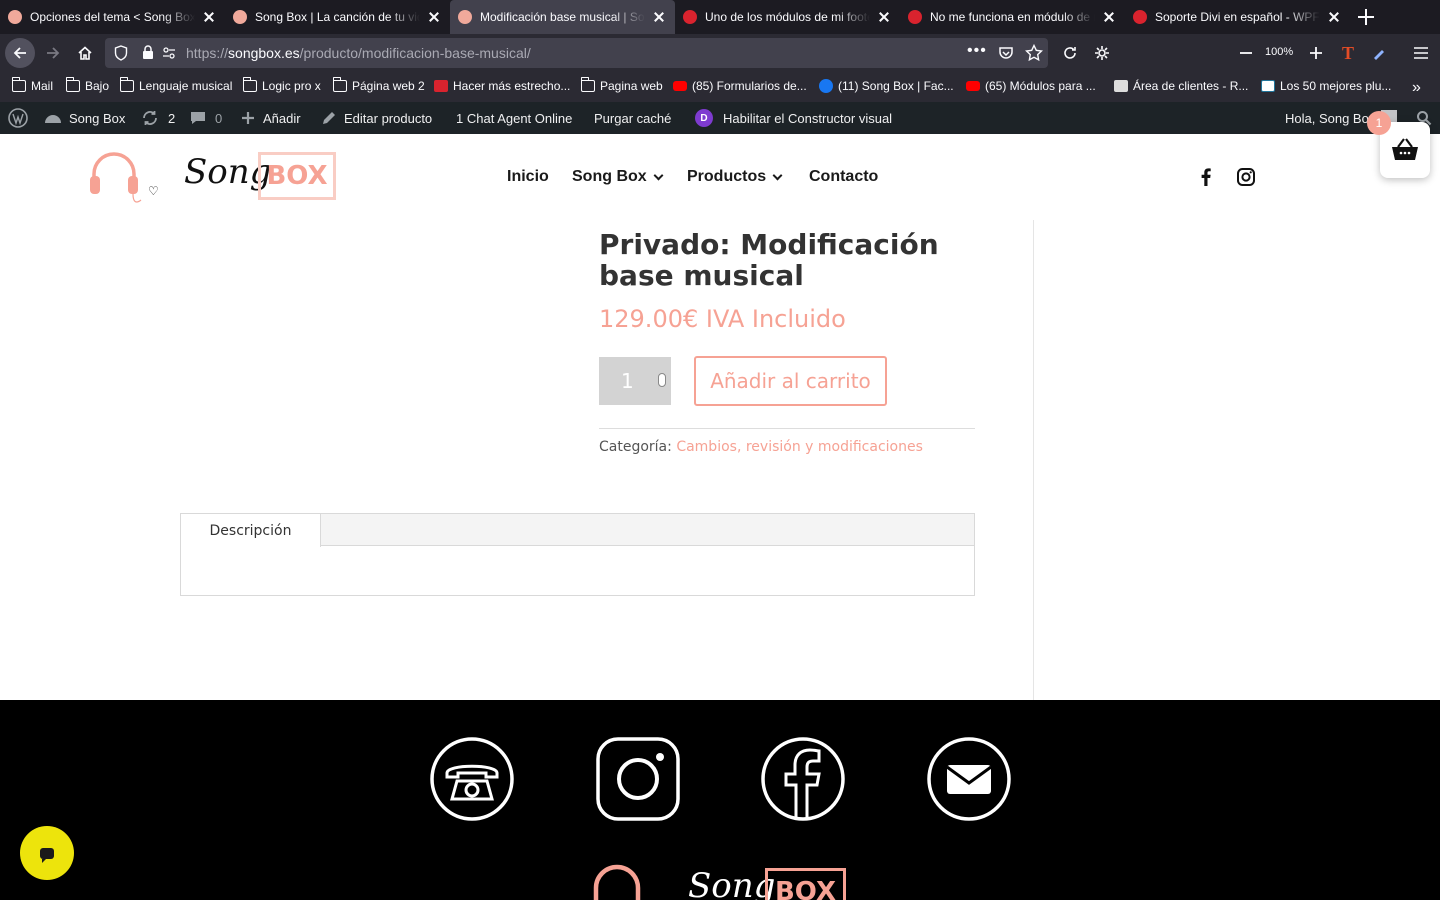  I want to click on pocket-icon, so click(1006, 53).